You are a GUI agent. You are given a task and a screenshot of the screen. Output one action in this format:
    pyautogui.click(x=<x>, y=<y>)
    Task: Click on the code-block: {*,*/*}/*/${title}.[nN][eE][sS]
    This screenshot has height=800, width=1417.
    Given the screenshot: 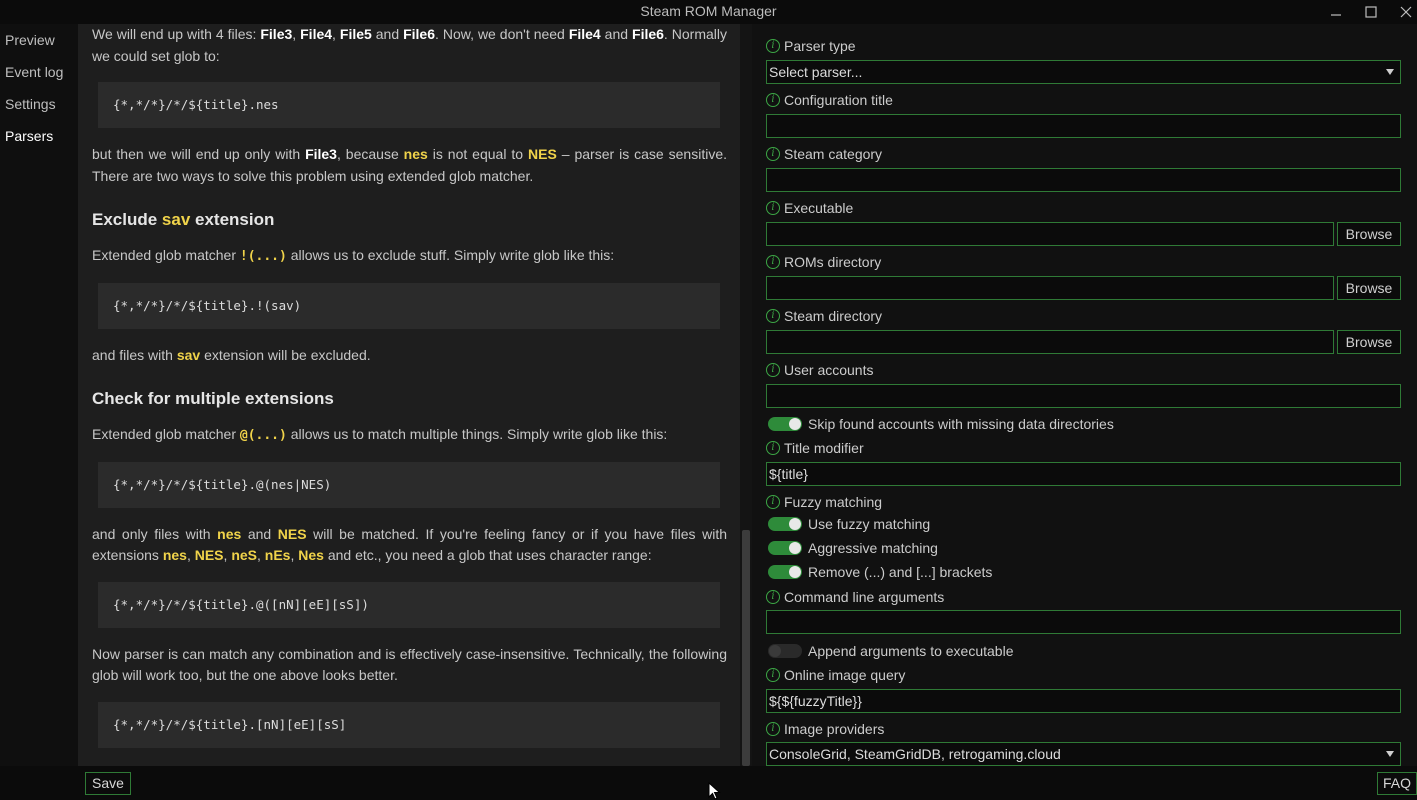 What is the action you would take?
    pyautogui.click(x=409, y=724)
    